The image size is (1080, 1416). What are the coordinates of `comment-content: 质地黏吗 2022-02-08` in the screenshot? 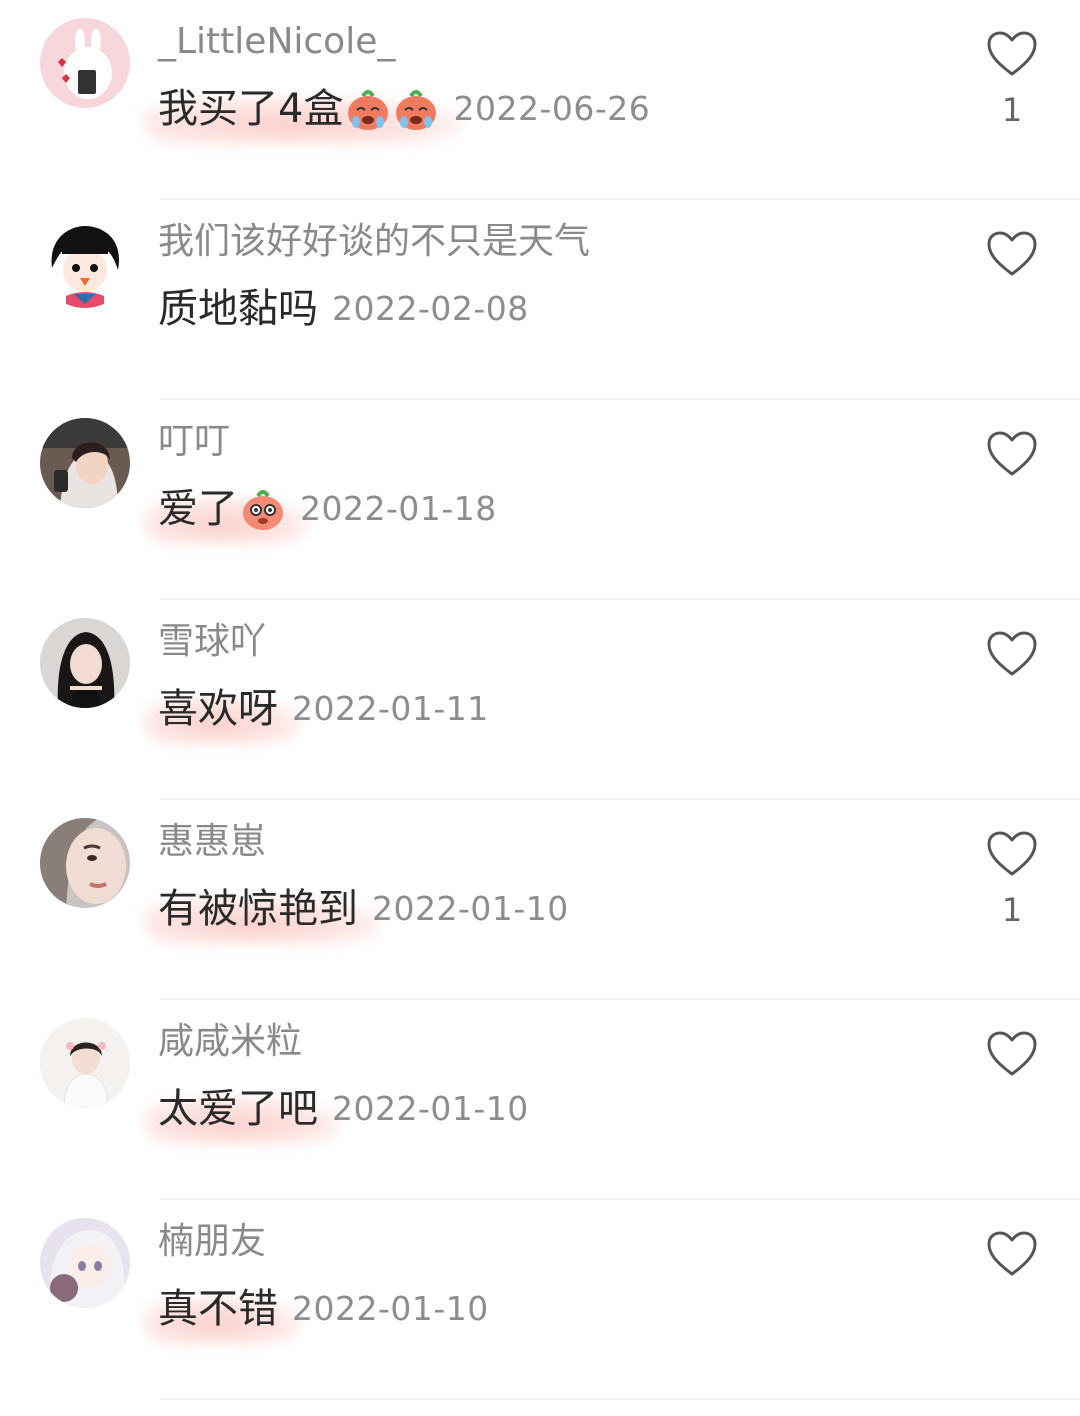 It's located at (343, 309).